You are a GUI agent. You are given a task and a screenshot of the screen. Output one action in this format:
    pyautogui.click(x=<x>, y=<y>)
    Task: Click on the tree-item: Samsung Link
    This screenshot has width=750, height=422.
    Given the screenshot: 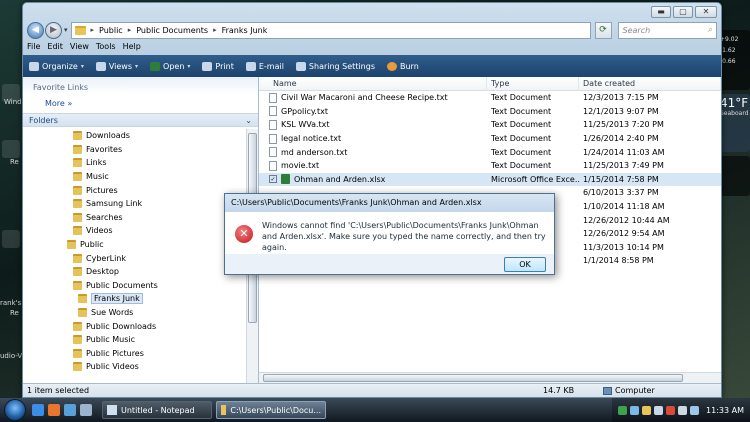 What is the action you would take?
    pyautogui.click(x=134, y=204)
    